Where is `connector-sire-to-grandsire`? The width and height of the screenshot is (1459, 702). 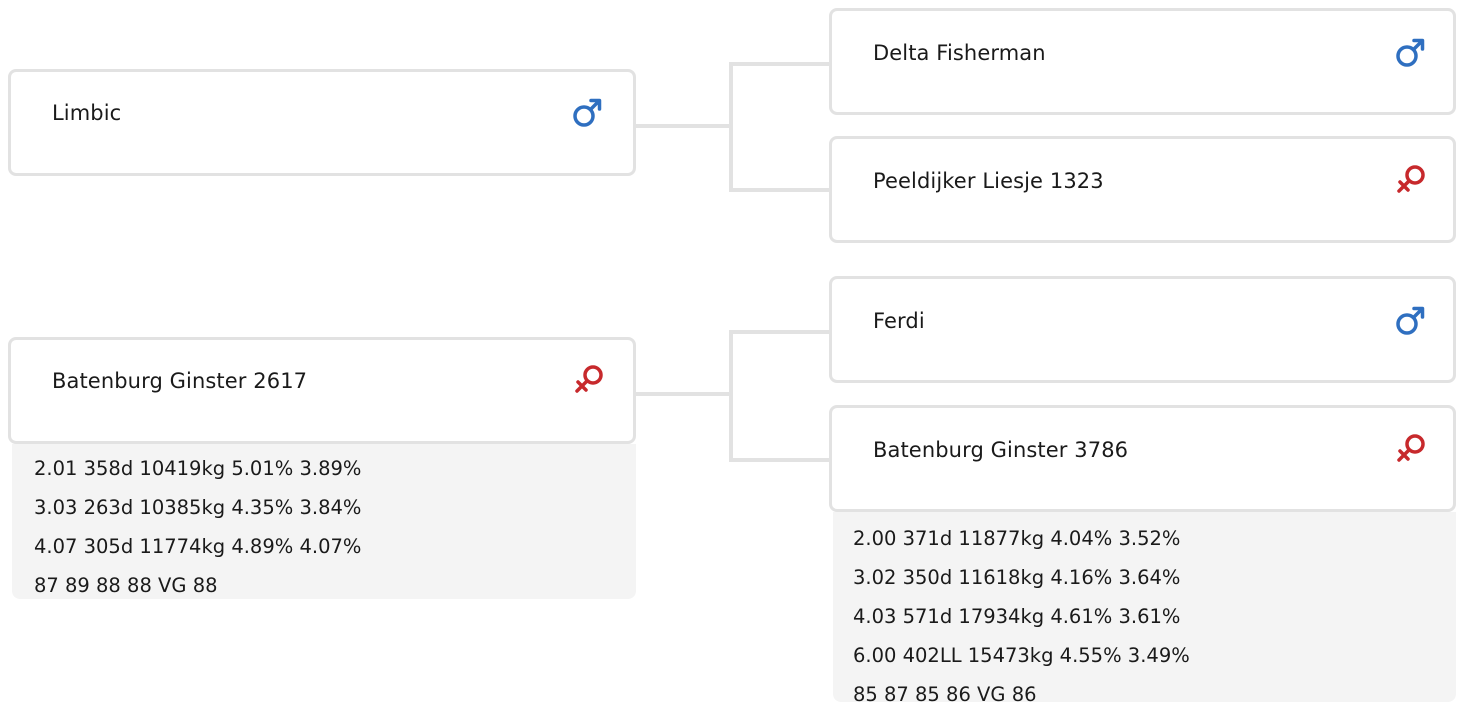
connector-sire-to-grandsire is located at coordinates (780, 64).